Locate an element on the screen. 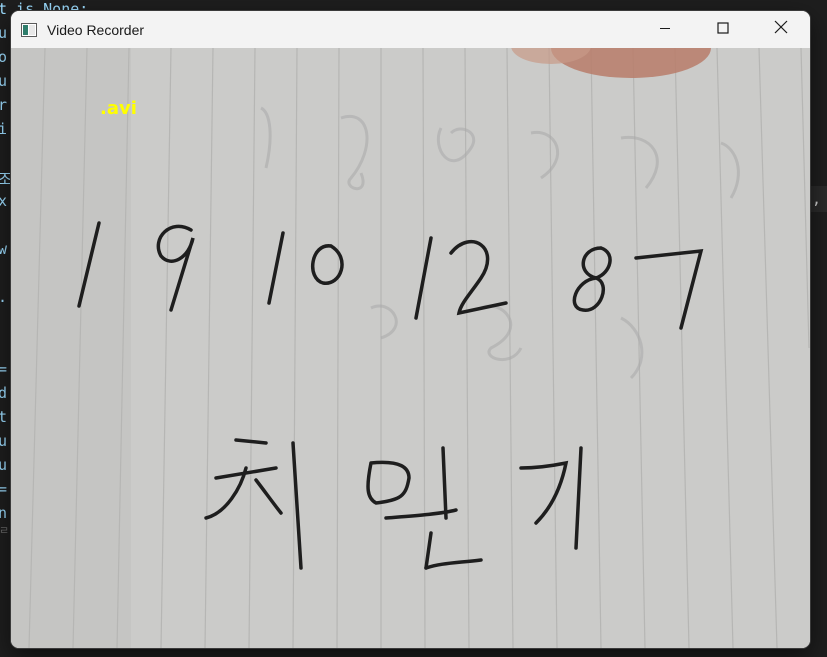  editor-line: o is located at coordinates (4, 57).